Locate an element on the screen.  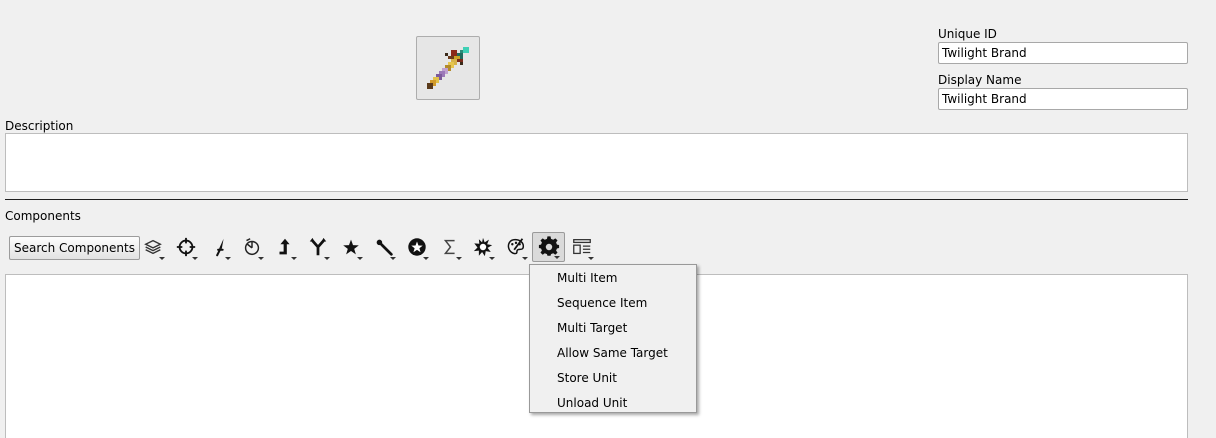
description-textarea is located at coordinates (596, 162).